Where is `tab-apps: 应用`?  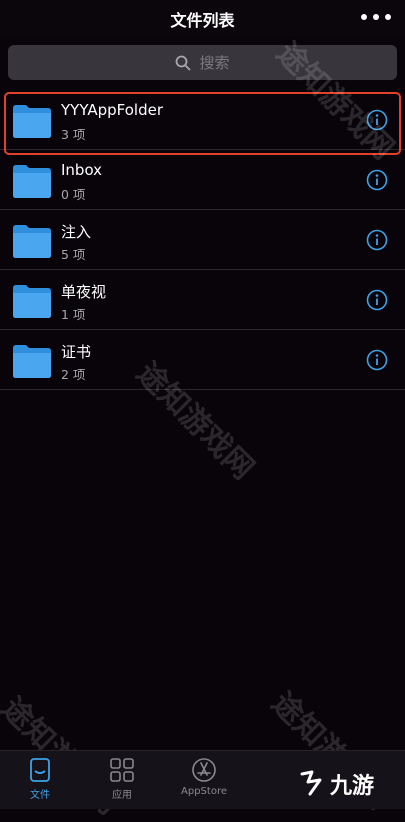 tab-apps: 应用 is located at coordinates (122, 779).